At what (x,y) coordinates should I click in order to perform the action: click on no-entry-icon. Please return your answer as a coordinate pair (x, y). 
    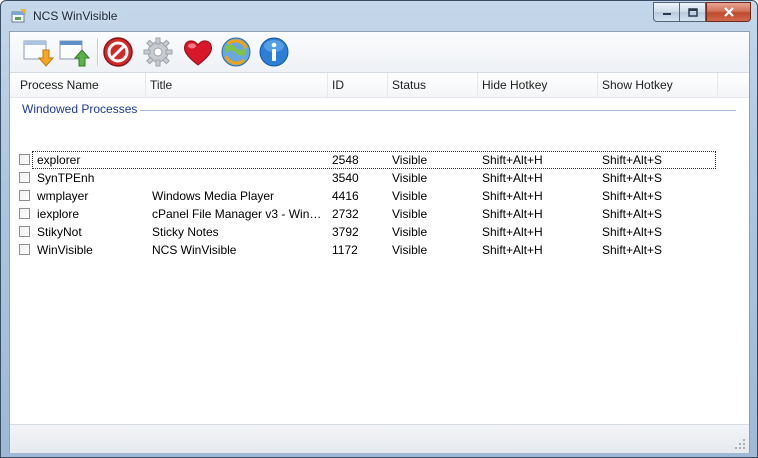
    Looking at the image, I should click on (118, 52).